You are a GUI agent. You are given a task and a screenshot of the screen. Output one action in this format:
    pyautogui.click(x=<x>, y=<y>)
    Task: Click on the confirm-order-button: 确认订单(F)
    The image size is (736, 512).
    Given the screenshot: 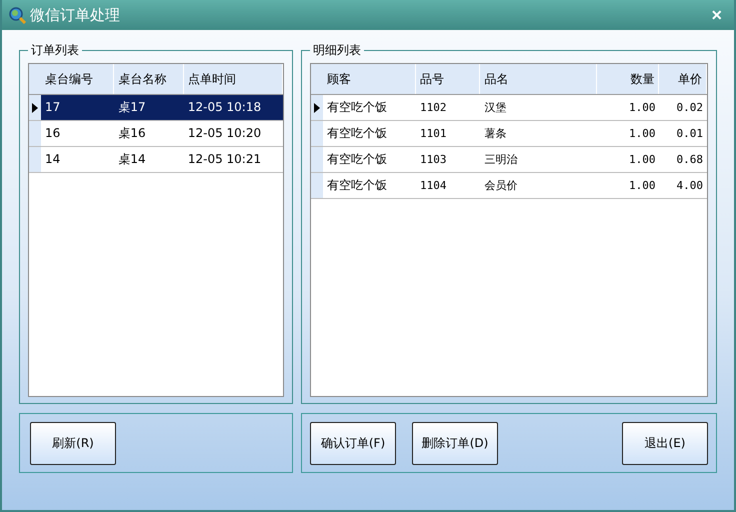 What is the action you would take?
    pyautogui.click(x=353, y=443)
    